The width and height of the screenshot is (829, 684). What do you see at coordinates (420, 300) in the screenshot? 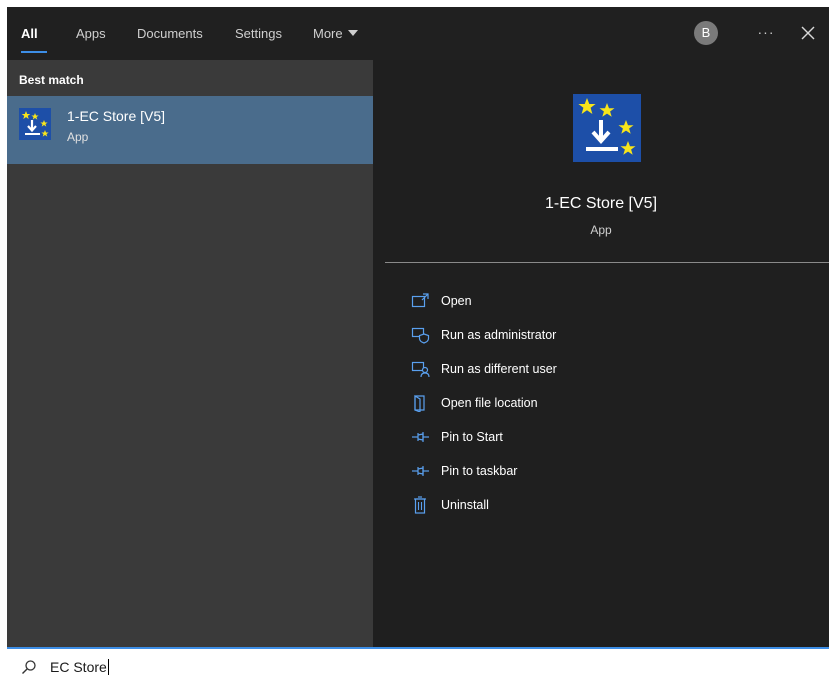
I see `open-icon` at bounding box center [420, 300].